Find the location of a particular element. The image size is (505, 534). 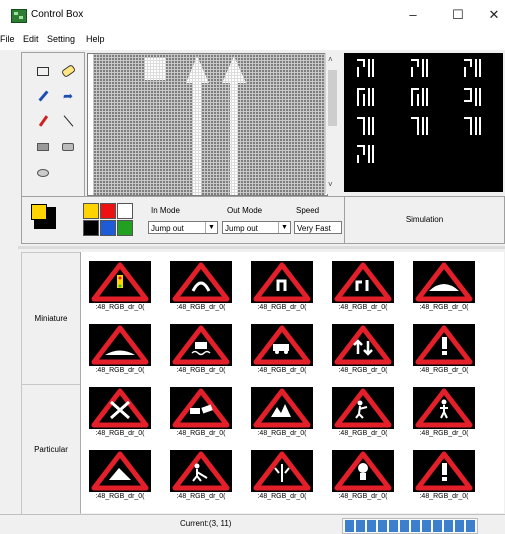

rounded-rect-icon is located at coordinates (68, 147).